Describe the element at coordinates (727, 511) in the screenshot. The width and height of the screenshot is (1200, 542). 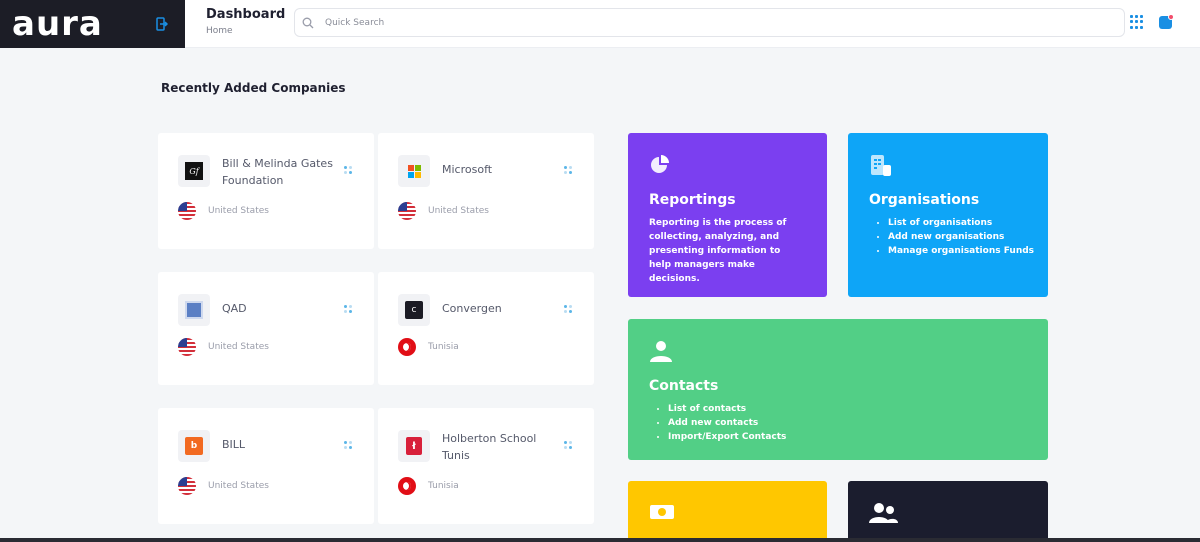
I see `funds-tile` at that location.